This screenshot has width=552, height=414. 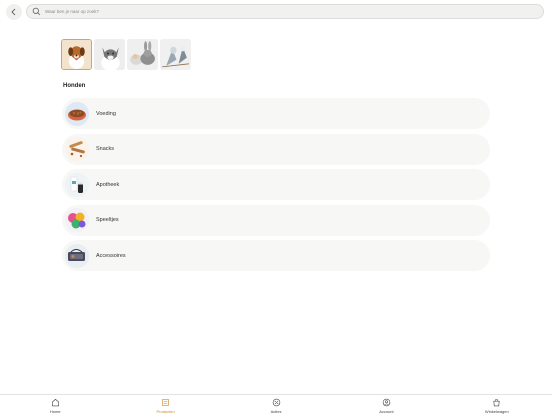 What do you see at coordinates (276, 220) in the screenshot?
I see `category-item-speeltjes: Speeltjes` at bounding box center [276, 220].